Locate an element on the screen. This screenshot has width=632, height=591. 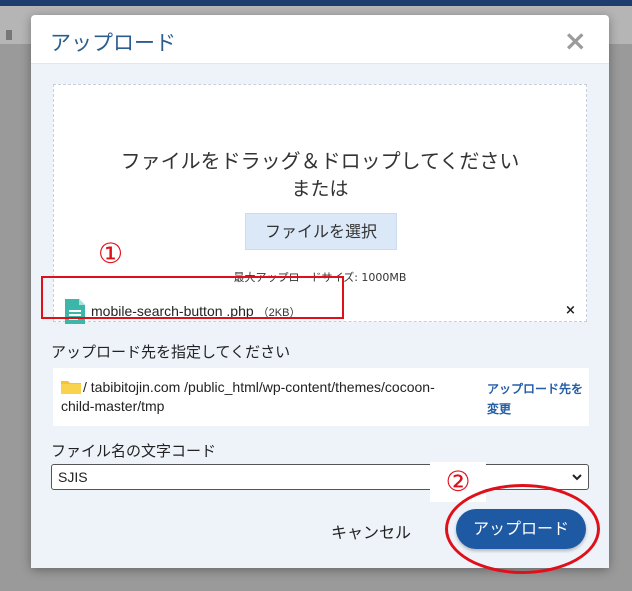
select-file-button: ファイルを選択 is located at coordinates (321, 231).